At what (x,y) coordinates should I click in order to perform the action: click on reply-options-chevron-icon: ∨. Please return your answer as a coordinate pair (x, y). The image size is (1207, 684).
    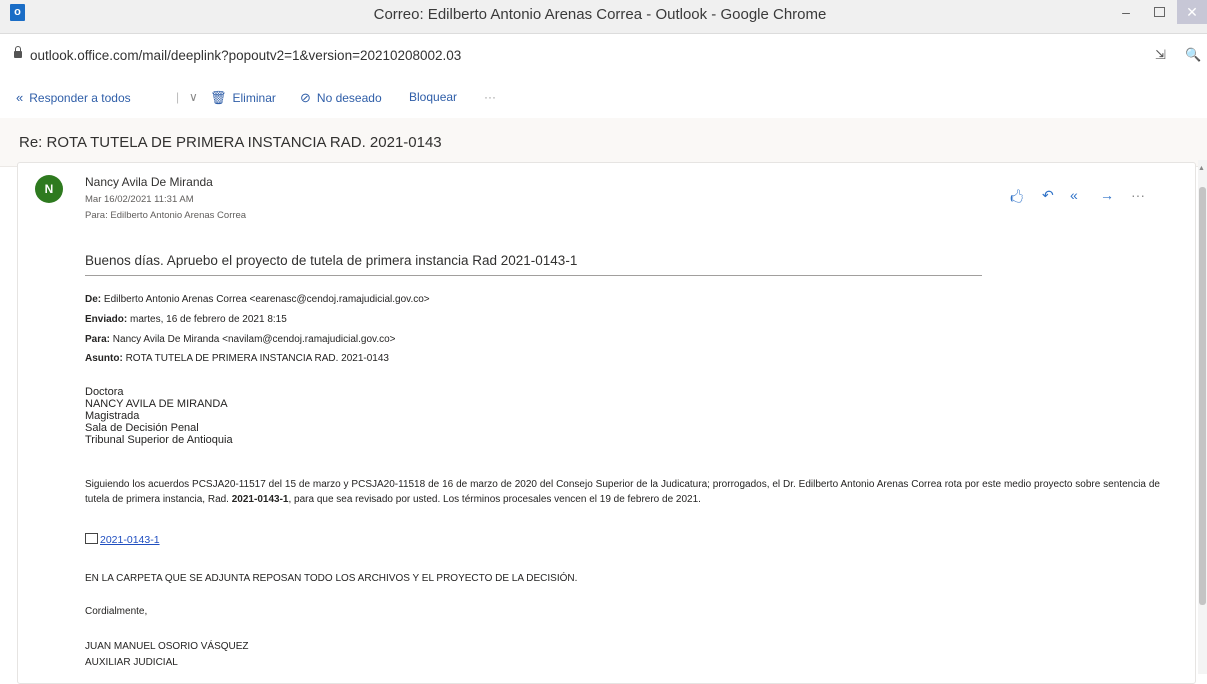
    Looking at the image, I should click on (193, 97).